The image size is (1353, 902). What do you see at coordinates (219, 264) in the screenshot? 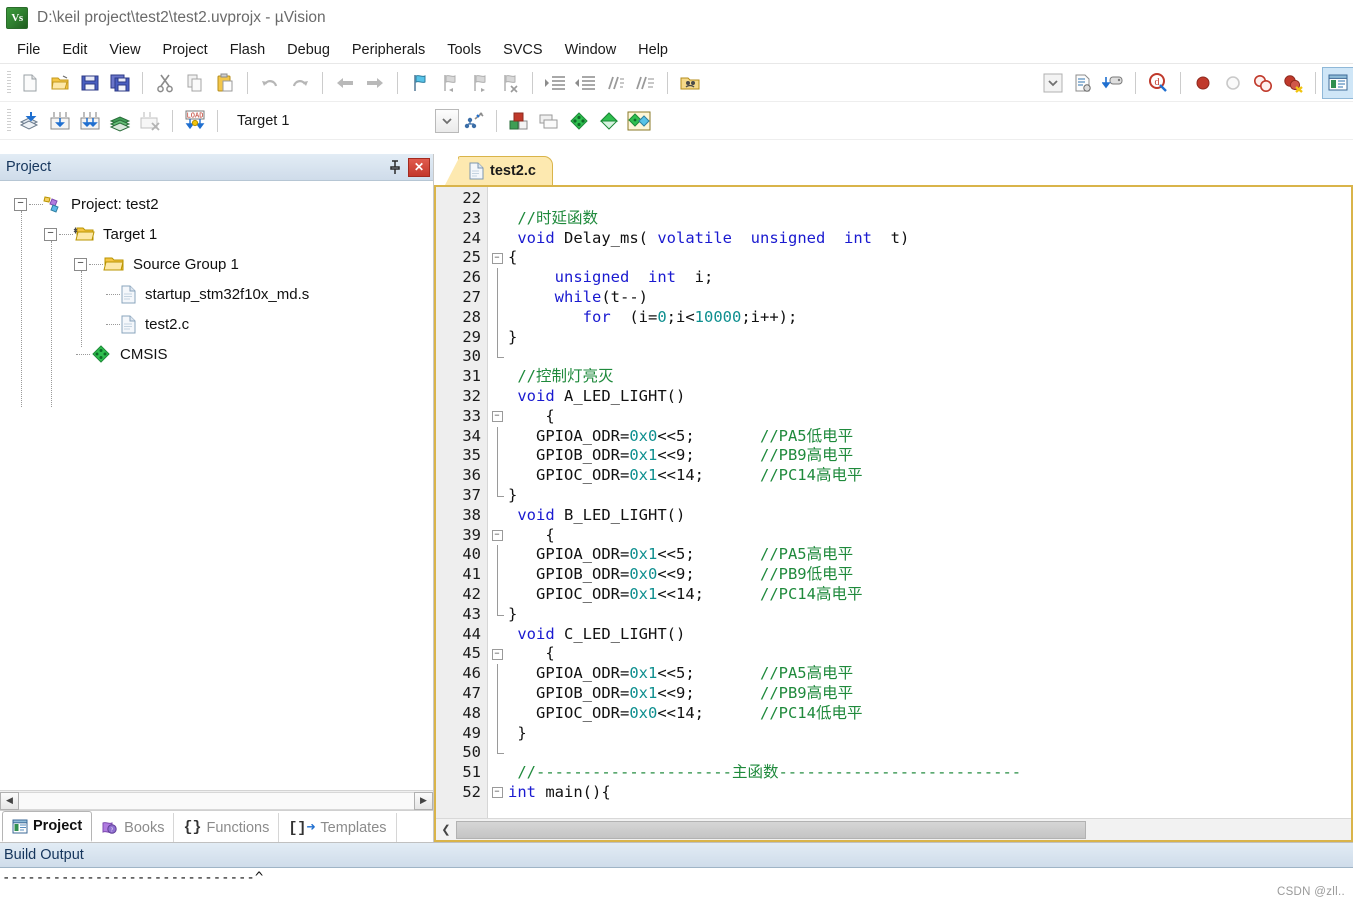
I see `tree-item-source-group: − Source Group 1` at bounding box center [219, 264].